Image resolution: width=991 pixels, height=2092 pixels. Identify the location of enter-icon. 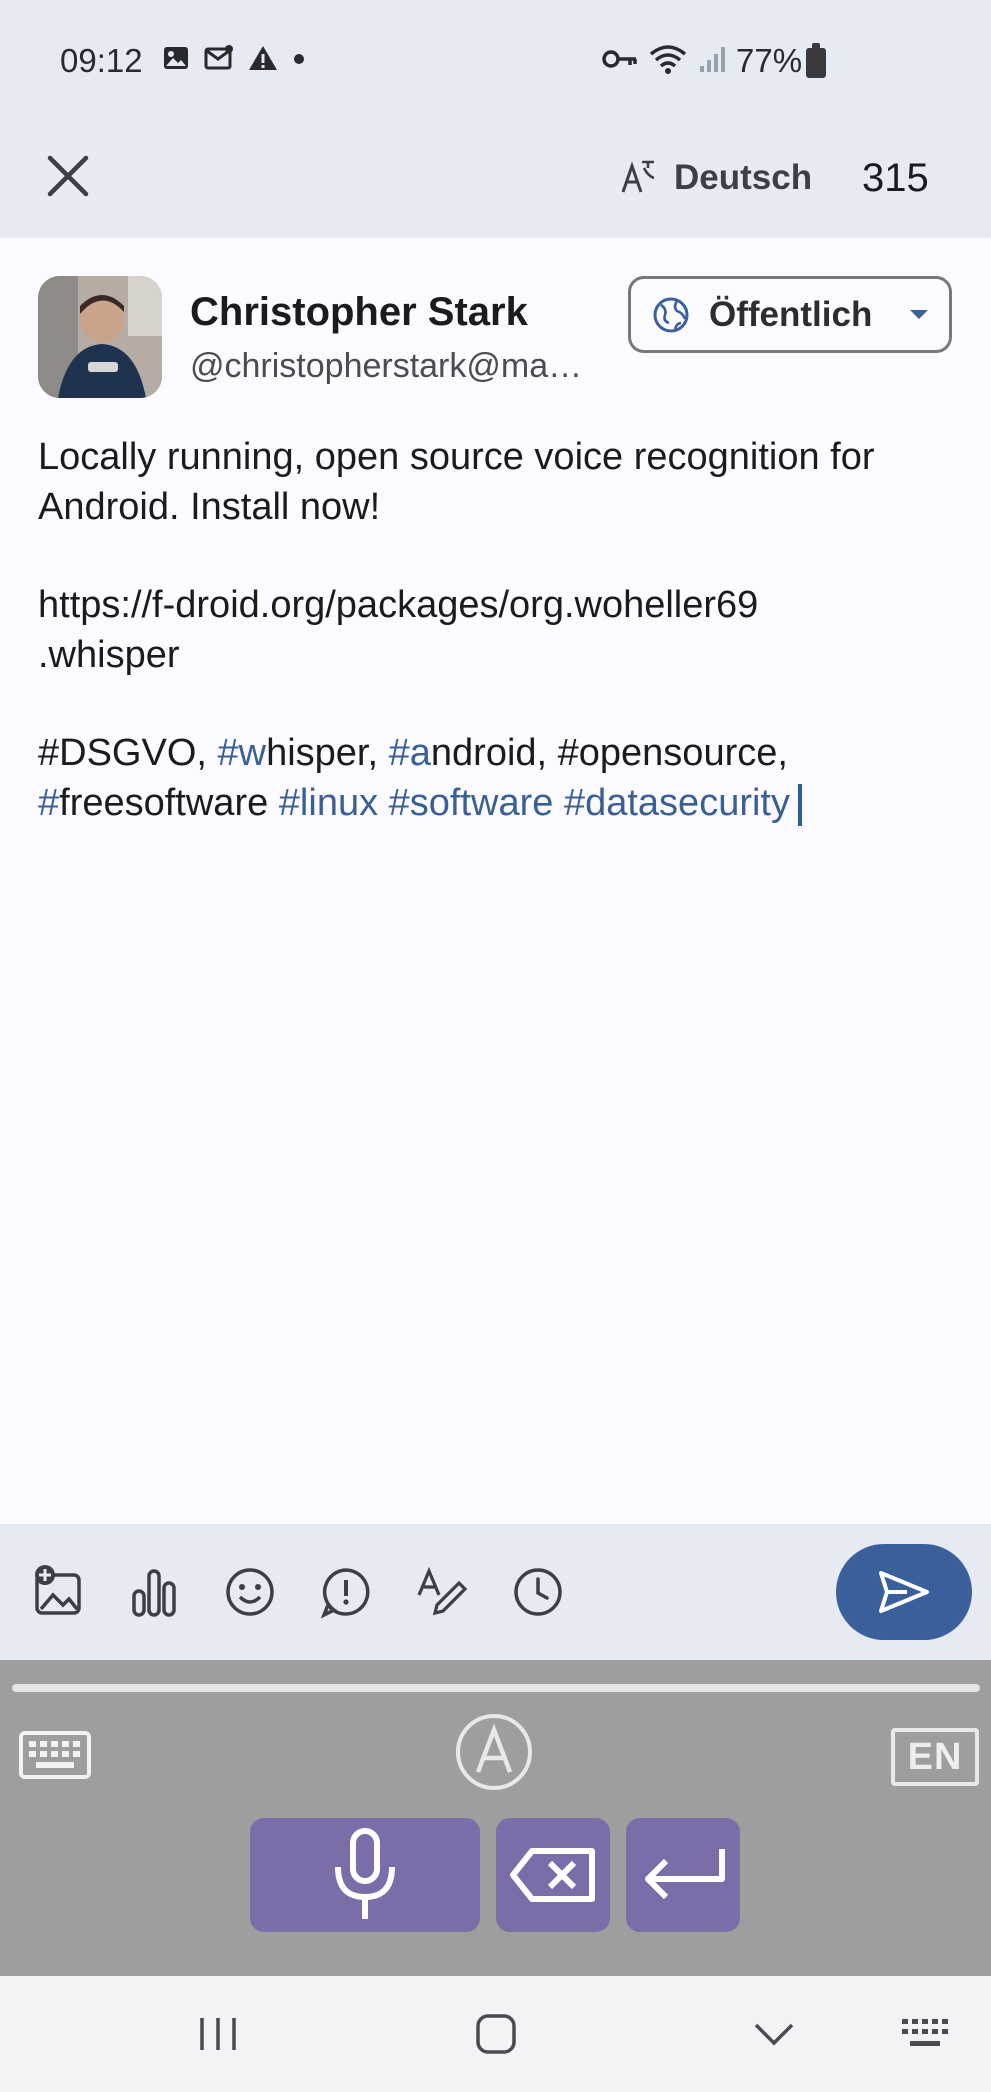
(685, 1874).